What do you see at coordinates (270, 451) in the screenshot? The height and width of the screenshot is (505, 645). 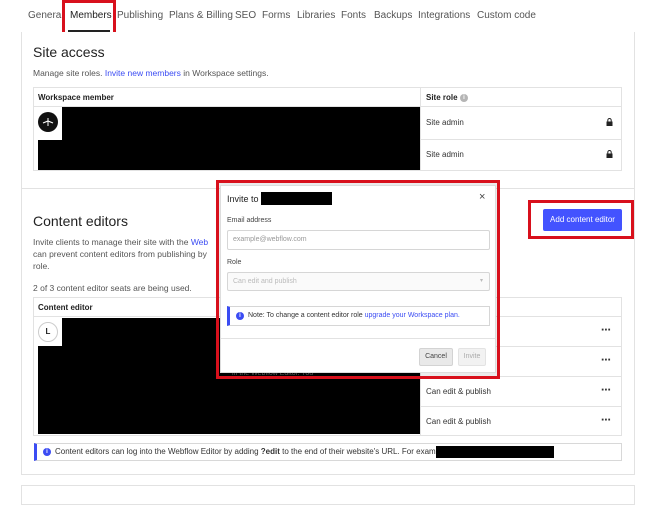 I see `info-text-bold: ?edit` at bounding box center [270, 451].